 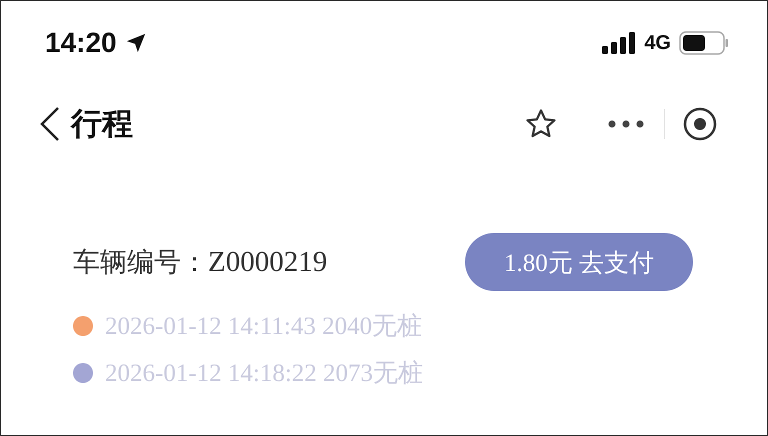 I want to click on page-title: 行程, so click(x=102, y=124).